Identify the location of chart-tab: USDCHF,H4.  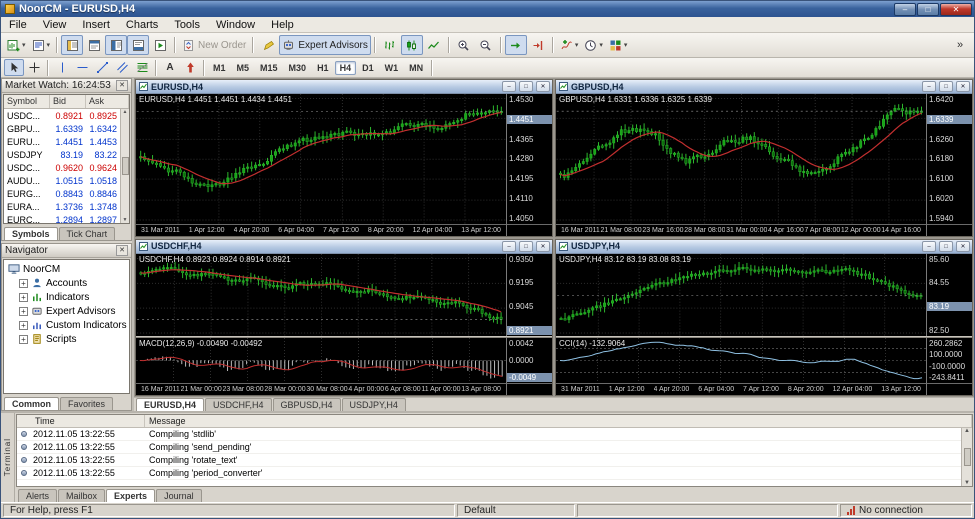
(238, 404).